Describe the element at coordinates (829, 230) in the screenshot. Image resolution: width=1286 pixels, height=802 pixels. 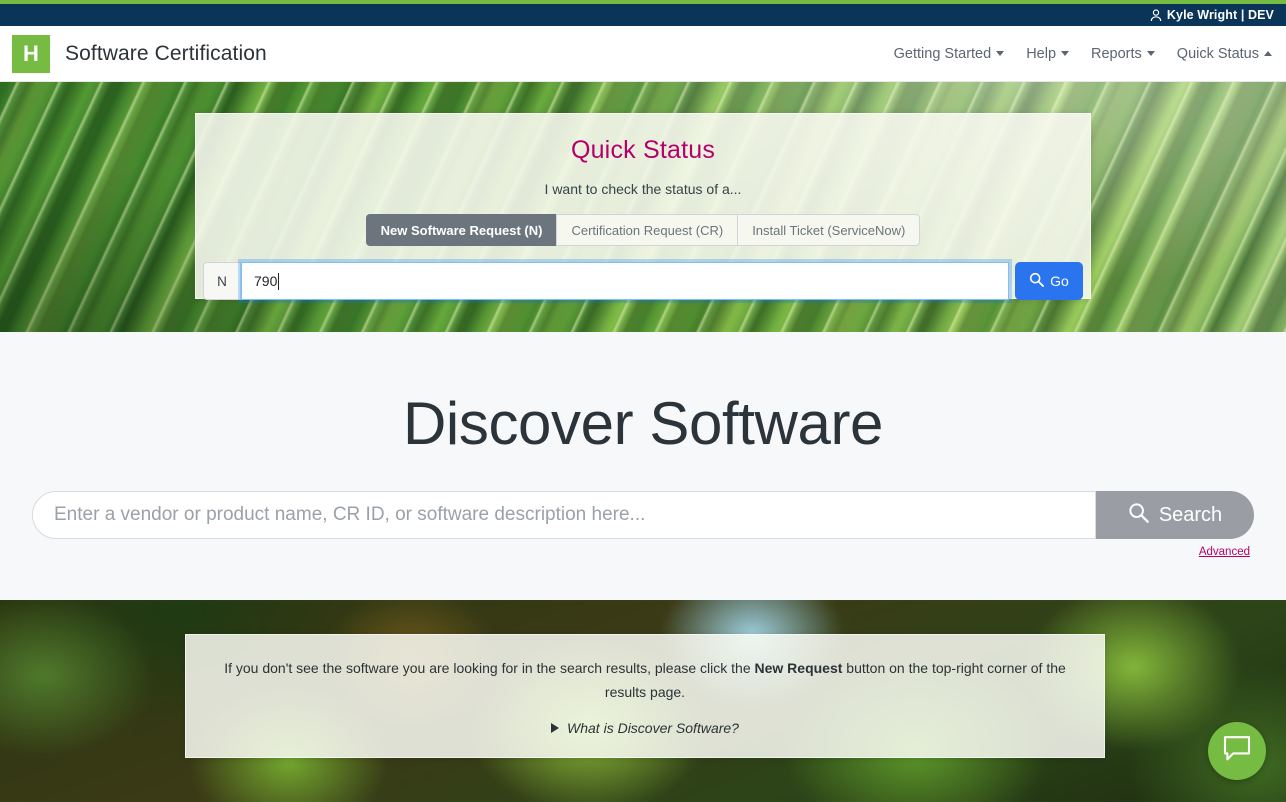
I see `tab-install-ticket: Install Ticket (ServiceNow)` at that location.